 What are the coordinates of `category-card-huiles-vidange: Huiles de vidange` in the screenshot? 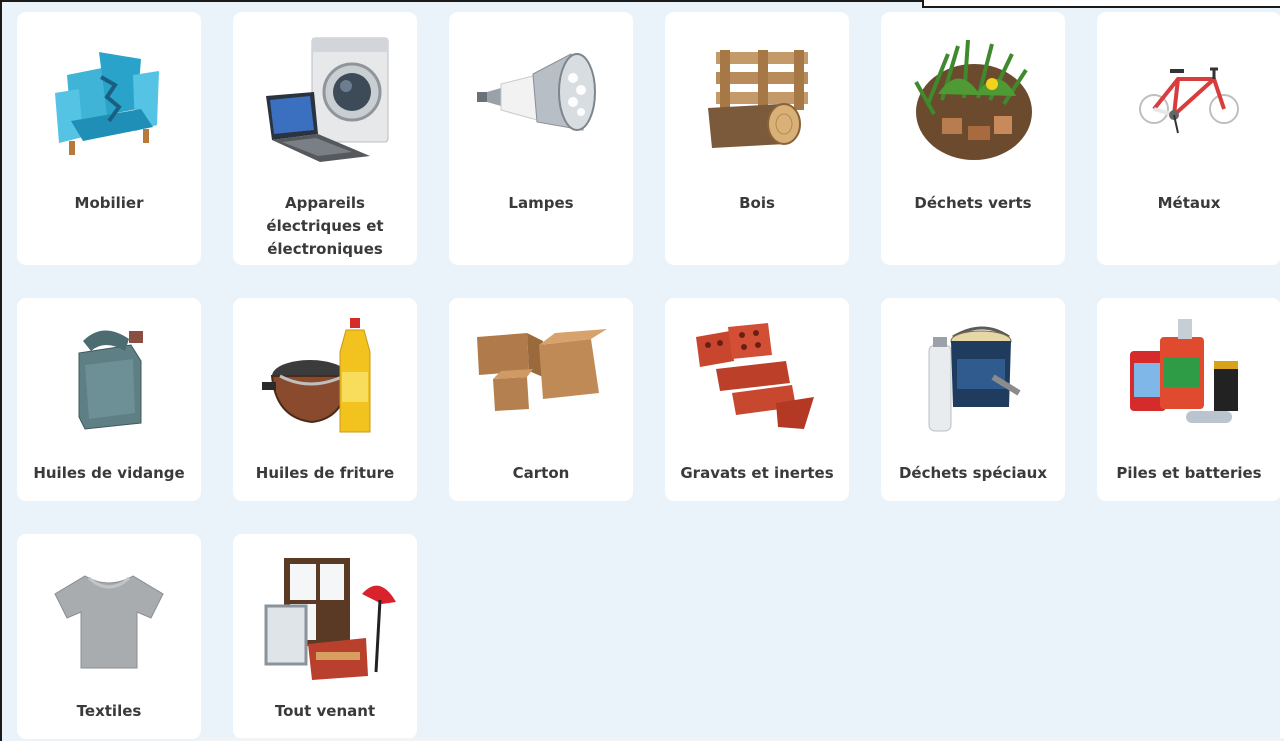 It's located at (109, 399).